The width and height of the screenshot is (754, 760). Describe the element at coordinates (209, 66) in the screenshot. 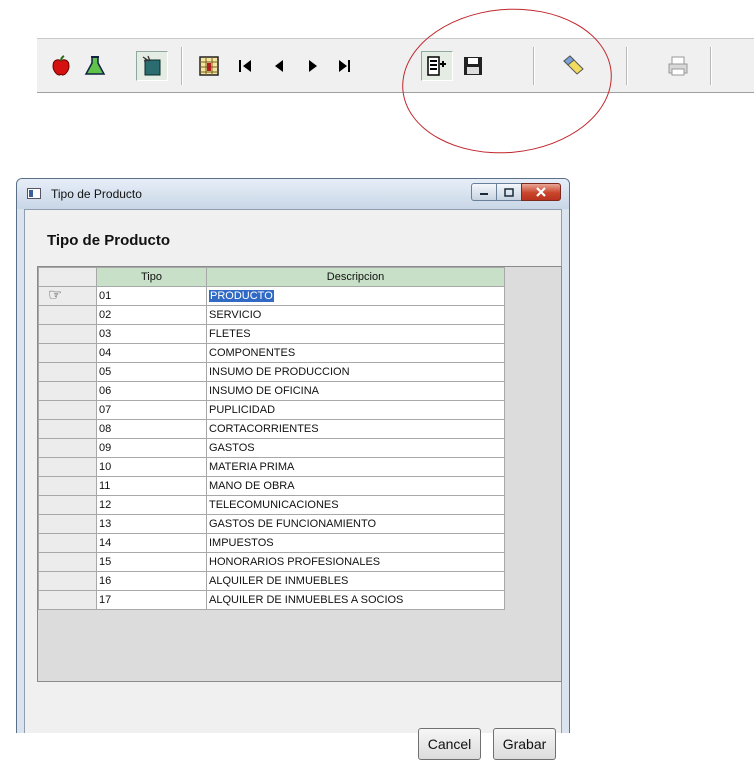

I see `grid-filter-icon` at that location.